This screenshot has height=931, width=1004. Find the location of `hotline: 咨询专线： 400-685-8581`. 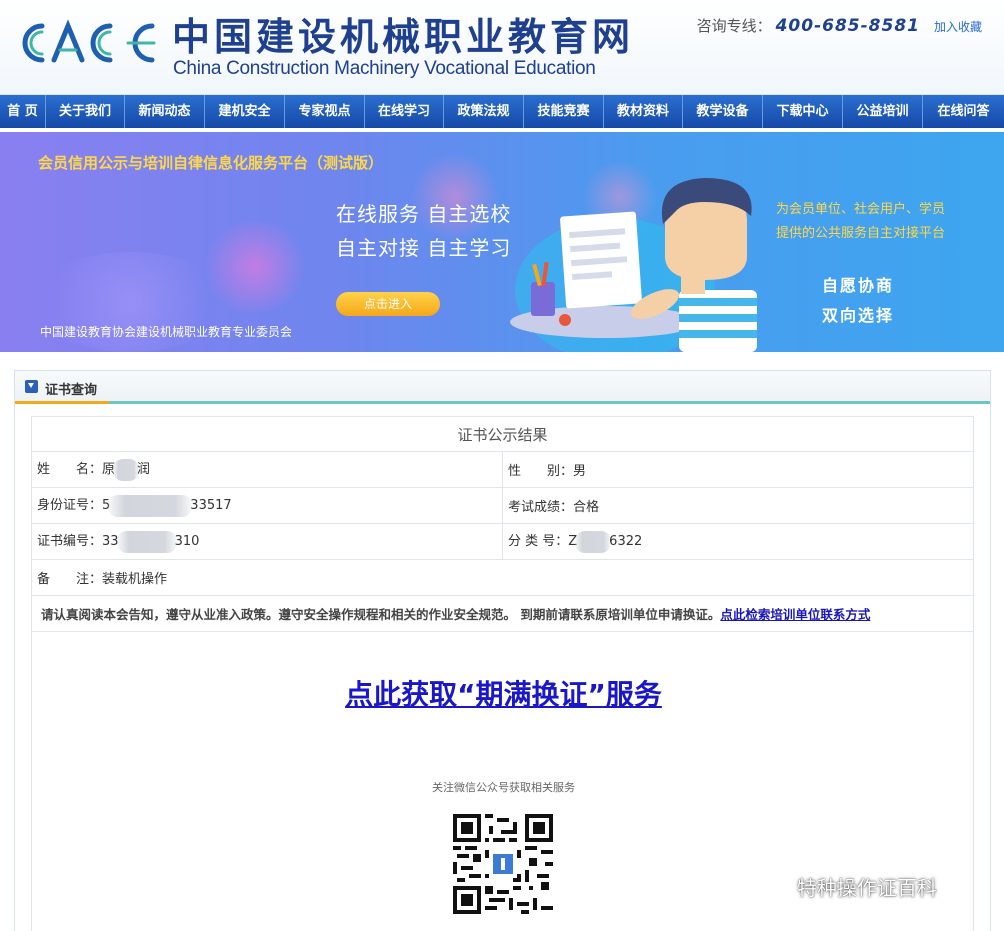

hotline: 咨询专线： 400-685-8581 is located at coordinates (808, 25).